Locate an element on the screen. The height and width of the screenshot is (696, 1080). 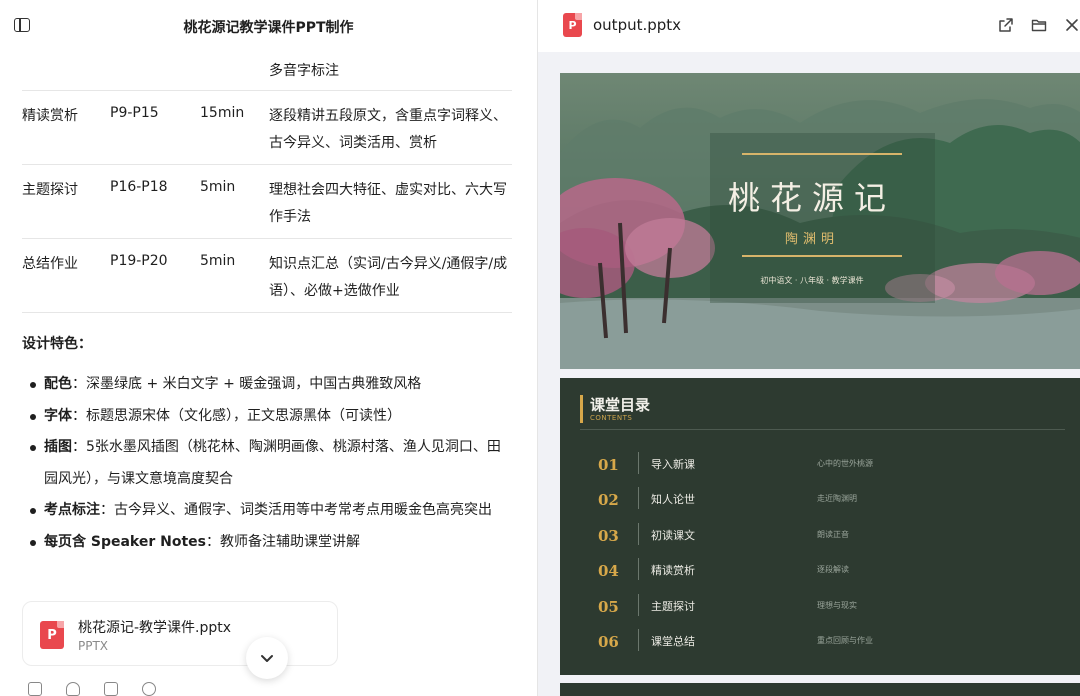
feature-label: 考点标注 is located at coordinates (72, 510).